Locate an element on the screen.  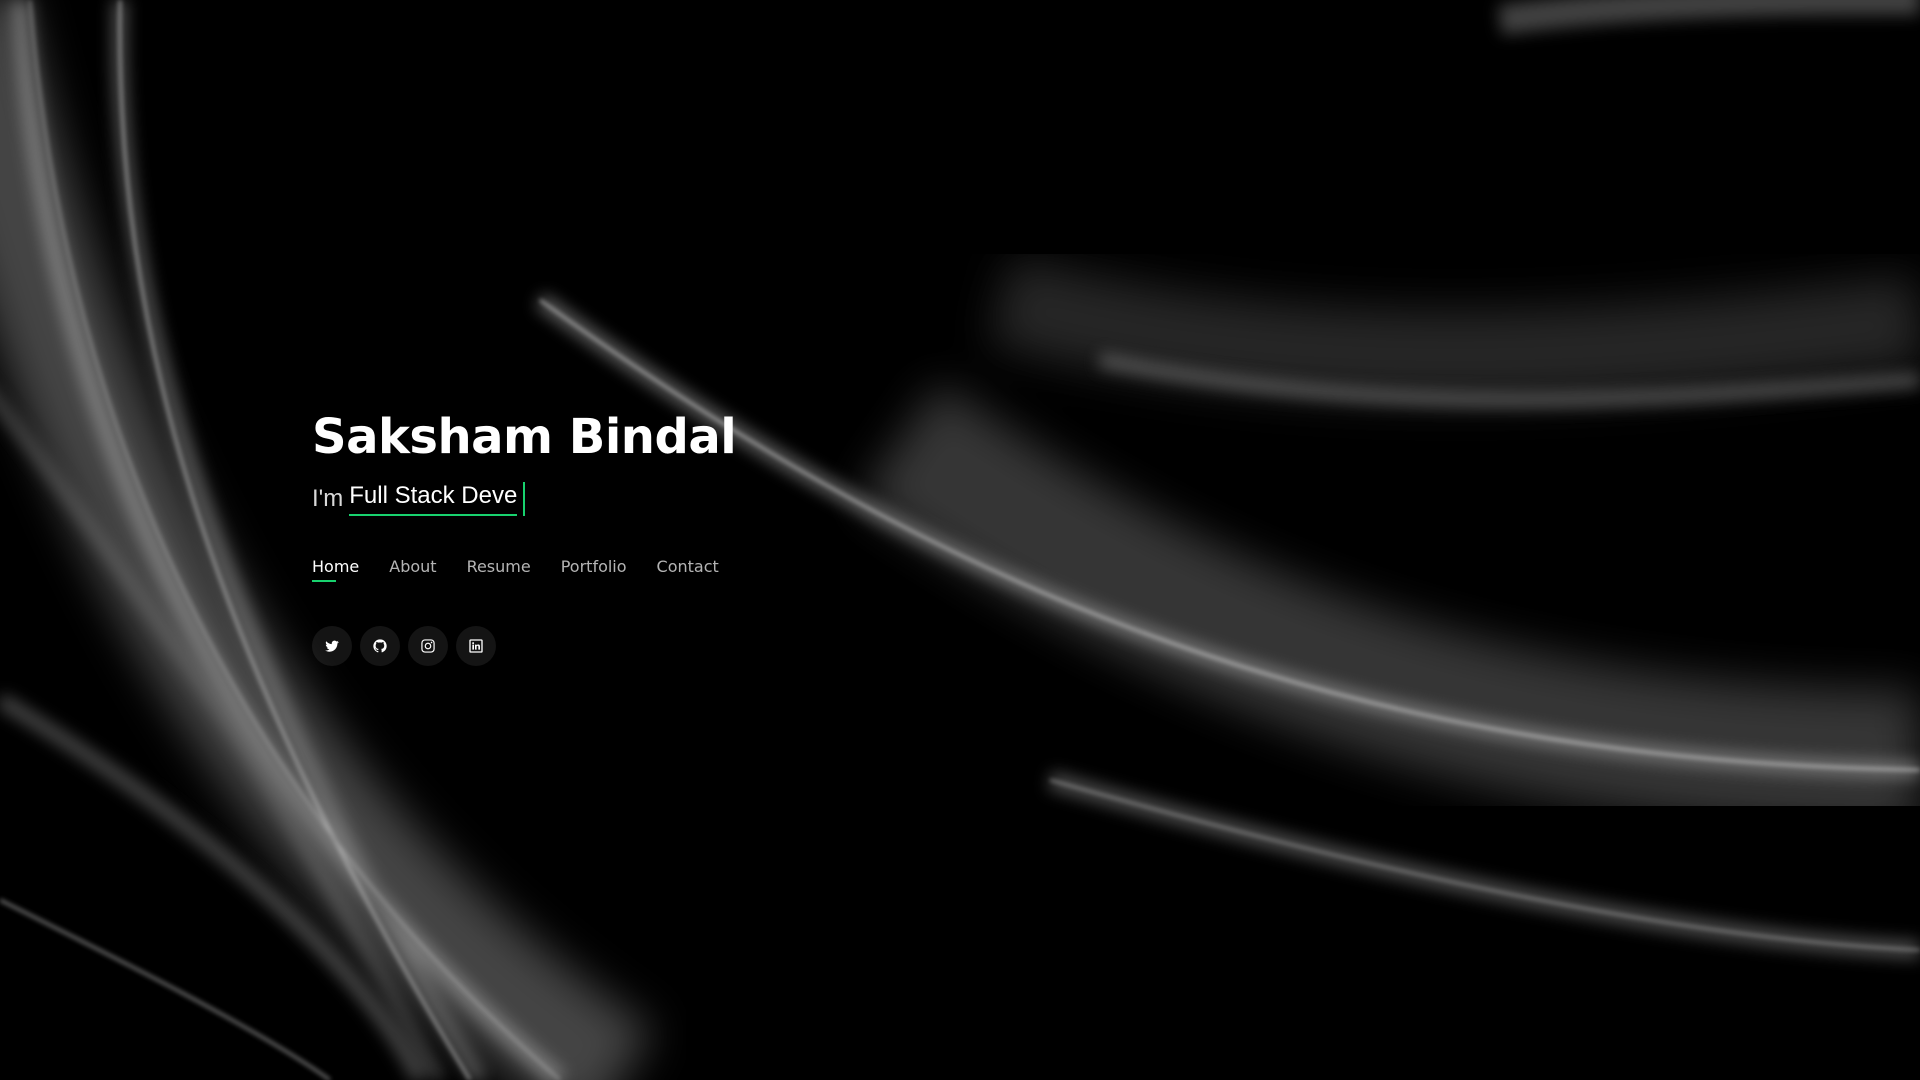
github-icon is located at coordinates (380, 646).